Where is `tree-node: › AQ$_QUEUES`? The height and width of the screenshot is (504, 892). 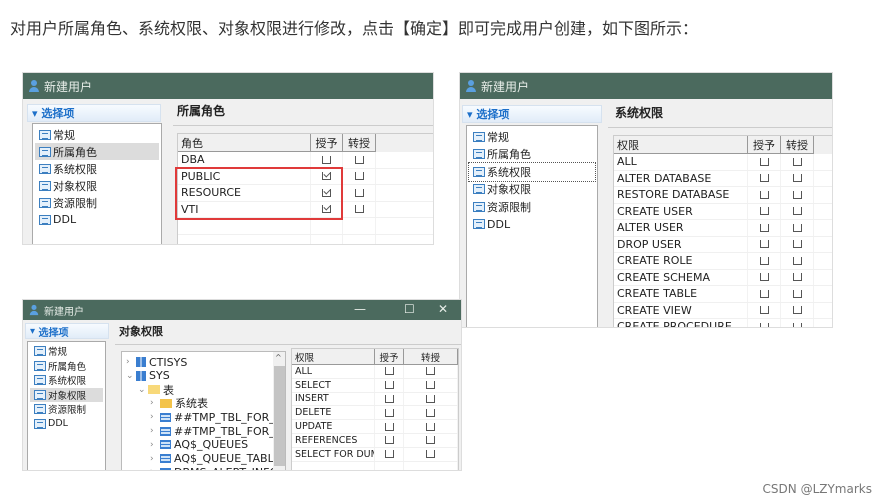 tree-node: › AQ$_QUEUES is located at coordinates (199, 445).